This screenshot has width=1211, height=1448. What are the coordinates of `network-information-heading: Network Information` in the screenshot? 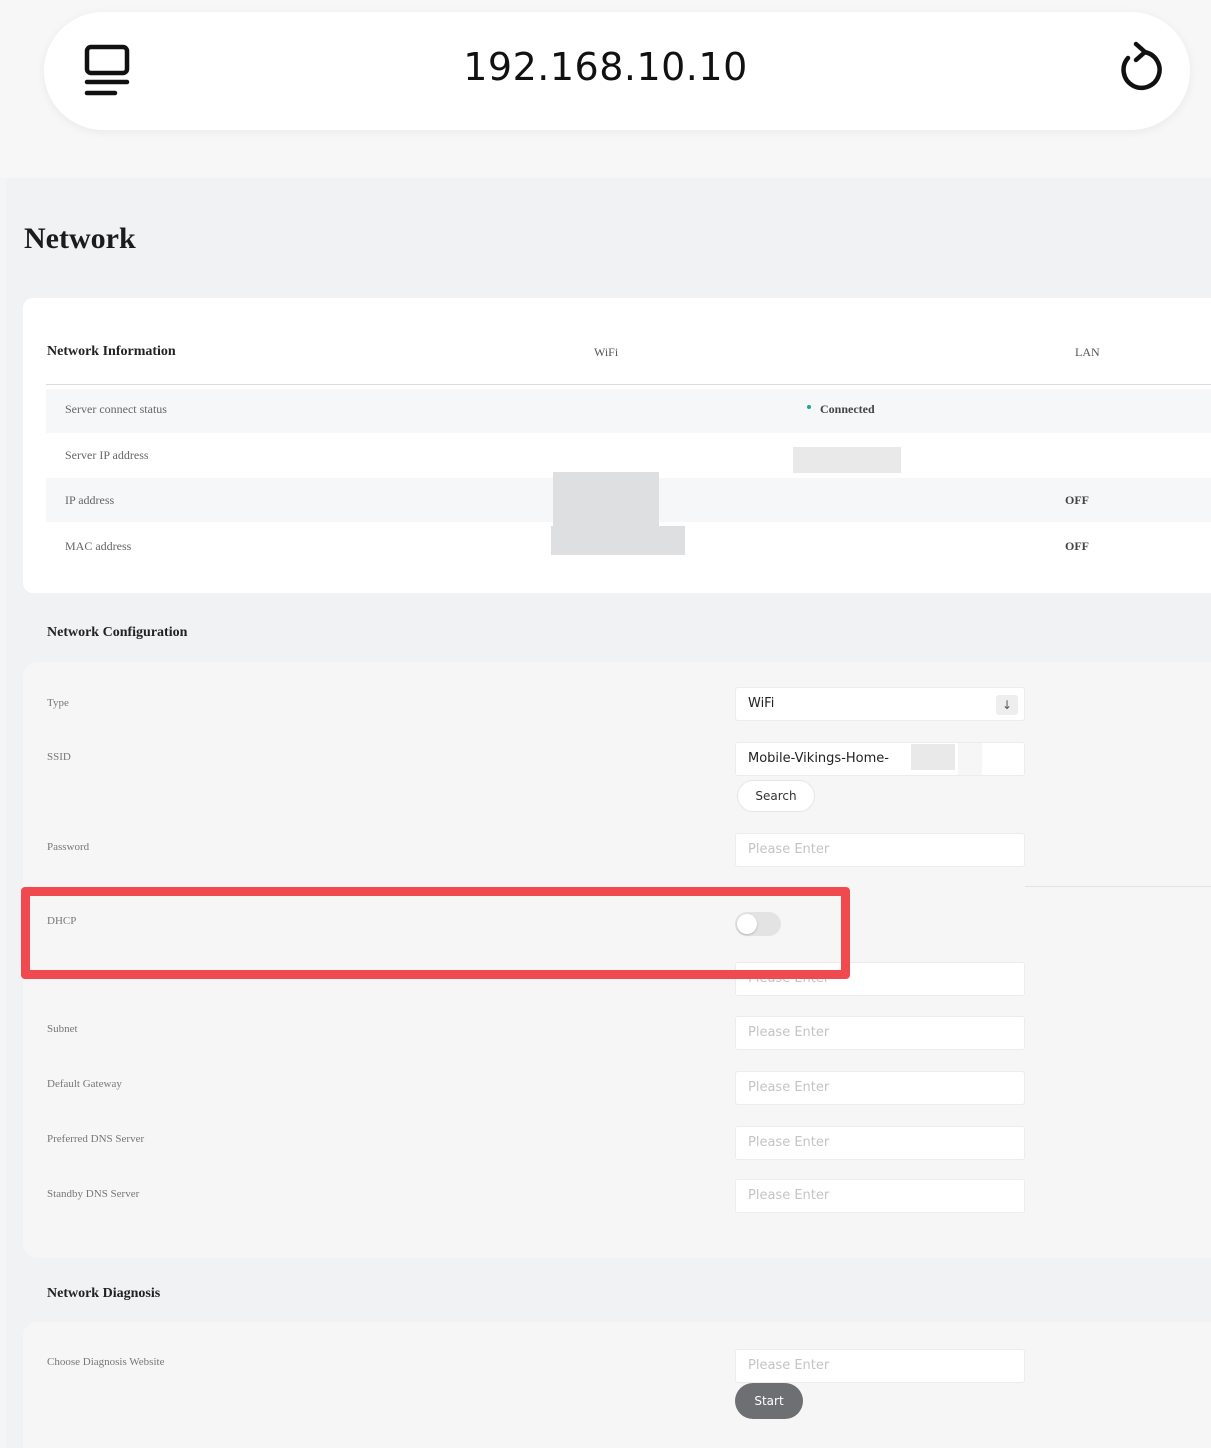 It's located at (111, 351).